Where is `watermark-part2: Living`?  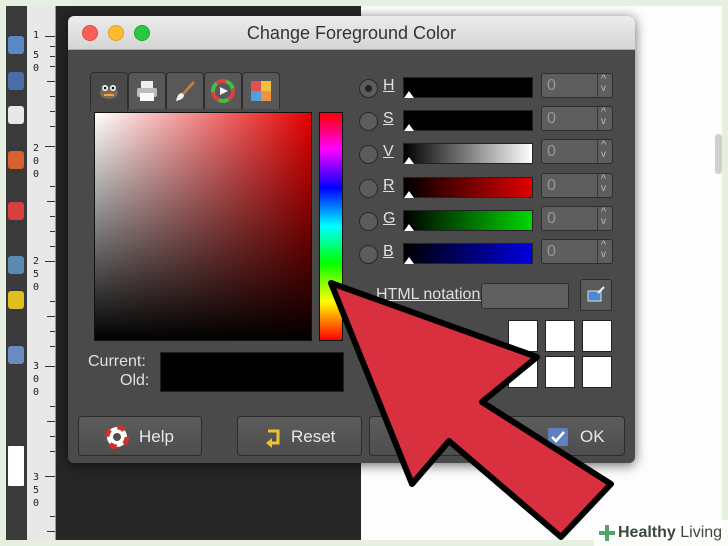
watermark-part2: Living is located at coordinates (701, 532).